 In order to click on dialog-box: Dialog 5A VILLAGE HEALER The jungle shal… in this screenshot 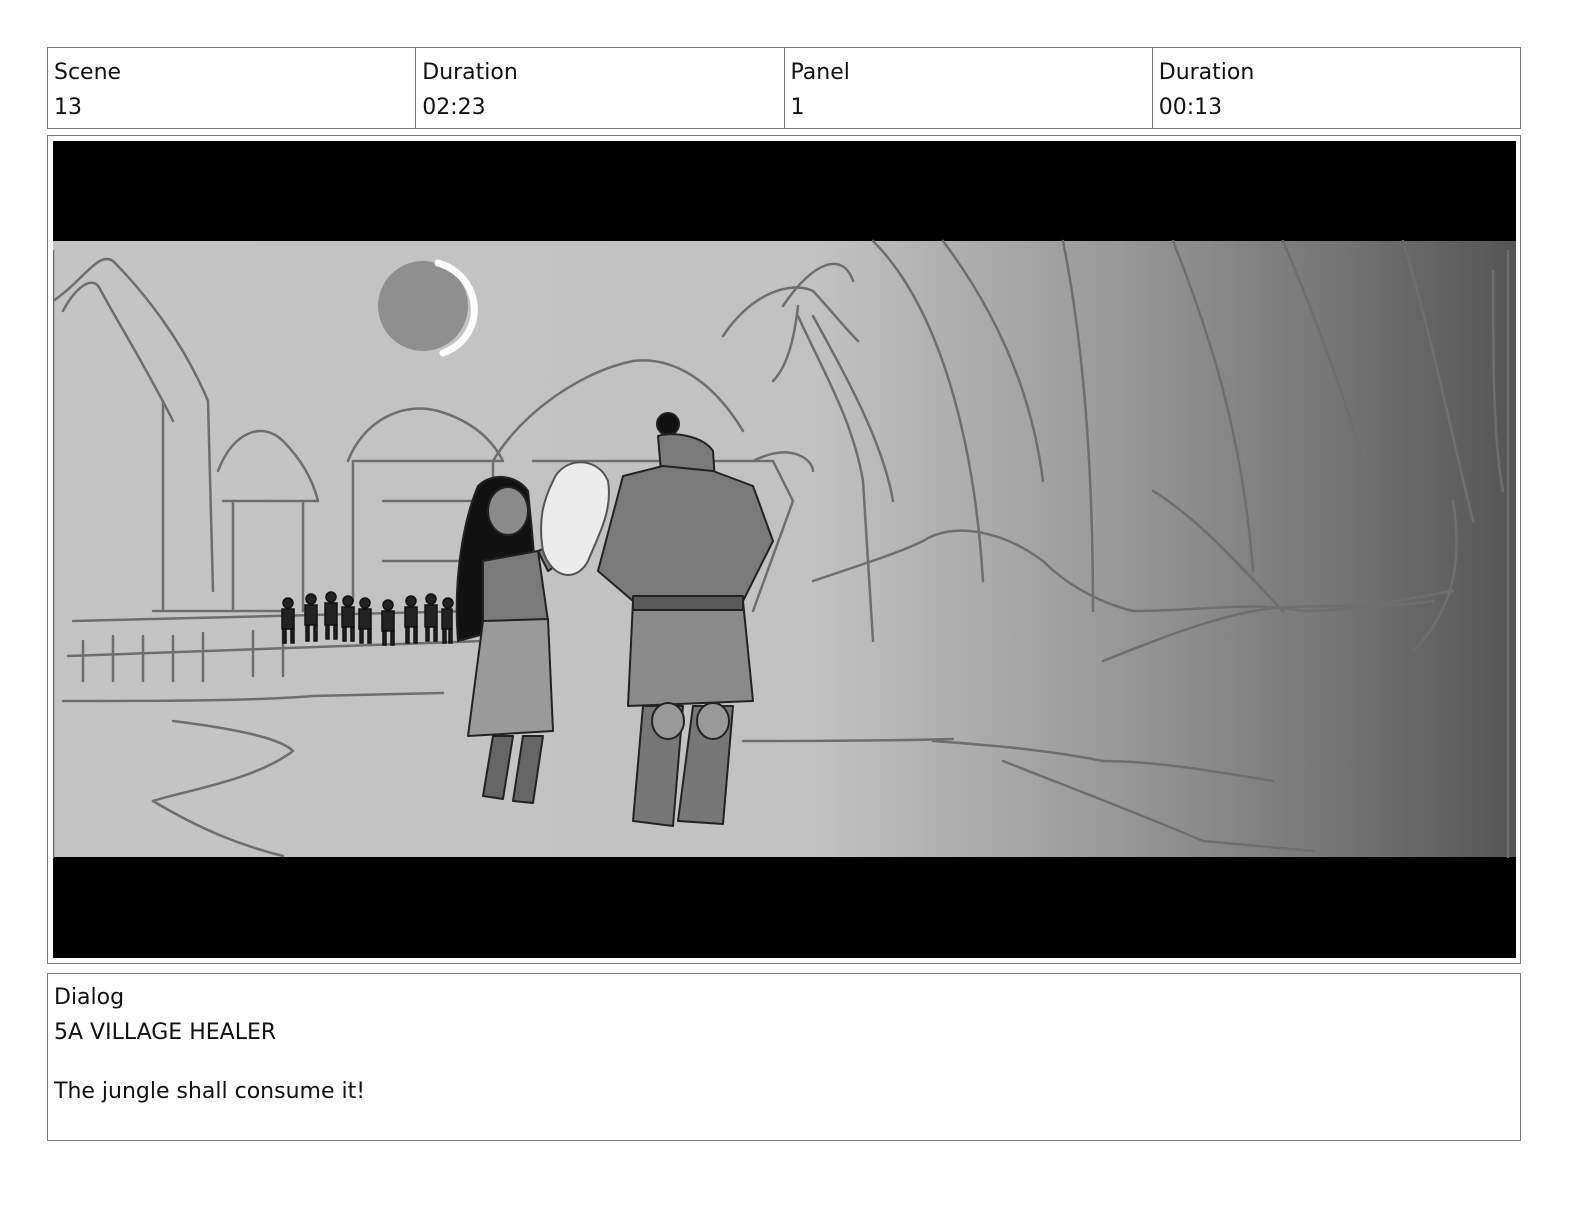, I will do `click(784, 1057)`.